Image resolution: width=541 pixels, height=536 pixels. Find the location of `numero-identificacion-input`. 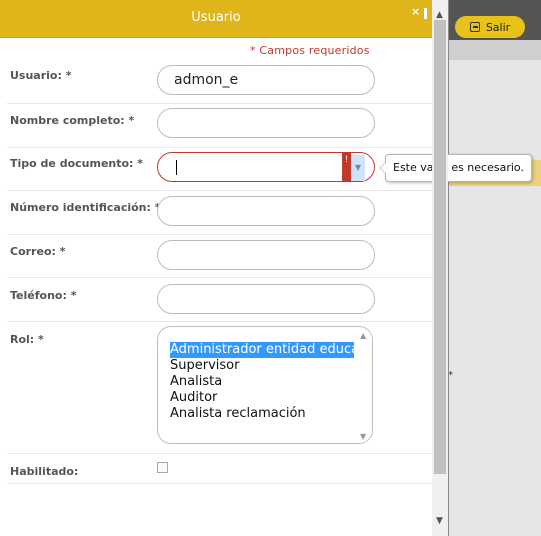

numero-identificacion-input is located at coordinates (266, 211).